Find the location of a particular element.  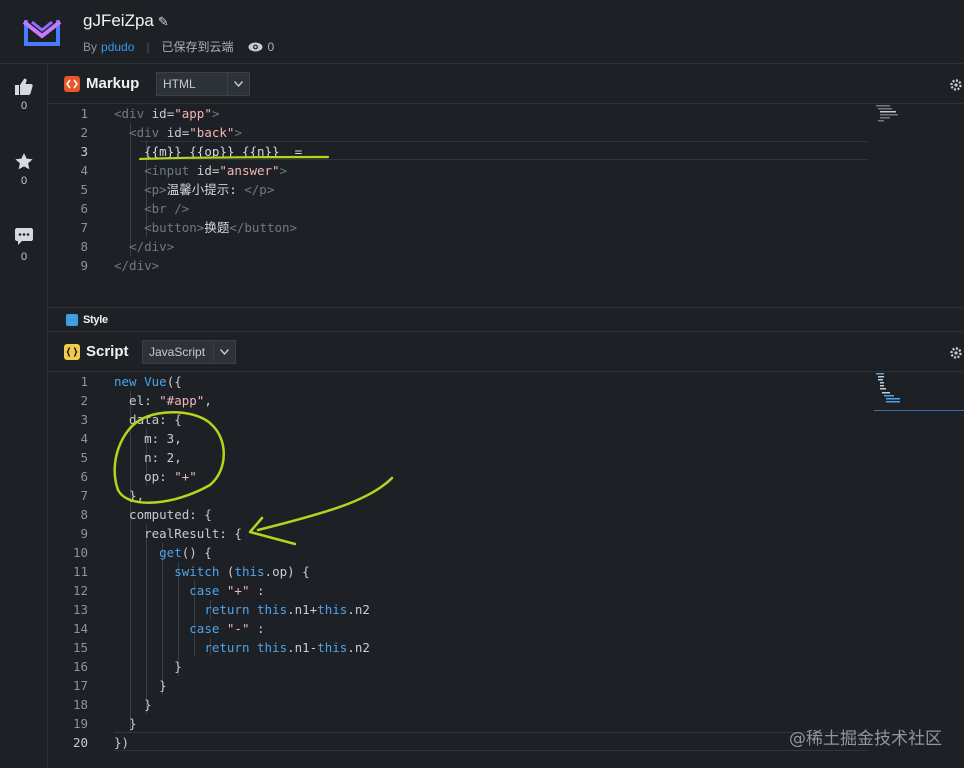

code-line: 12 case "+" : is located at coordinates (458, 590).